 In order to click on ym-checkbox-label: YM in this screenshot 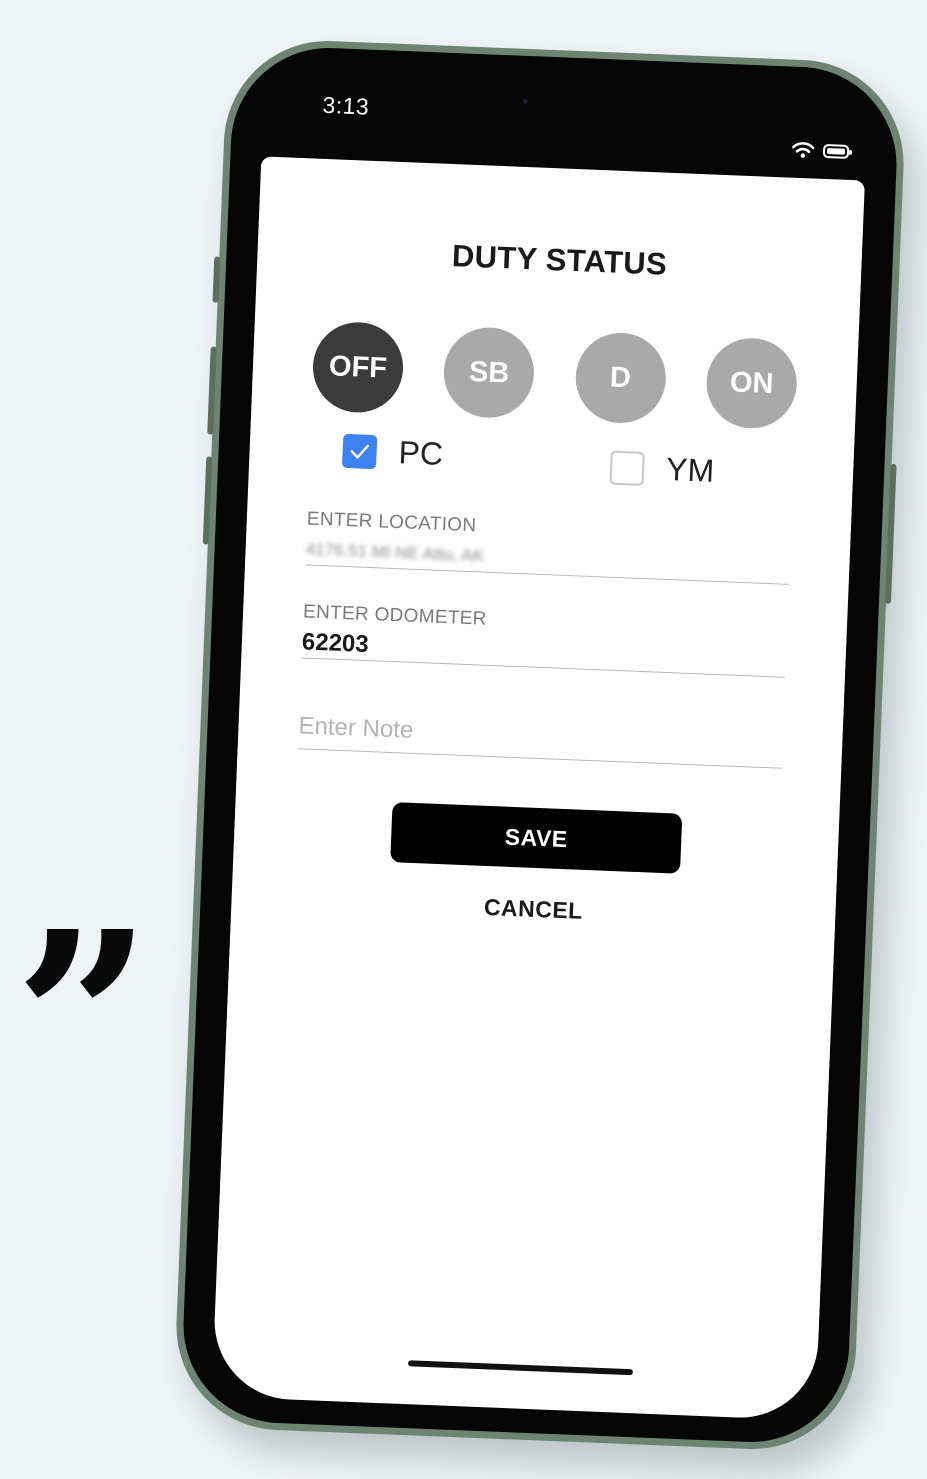, I will do `click(690, 469)`.